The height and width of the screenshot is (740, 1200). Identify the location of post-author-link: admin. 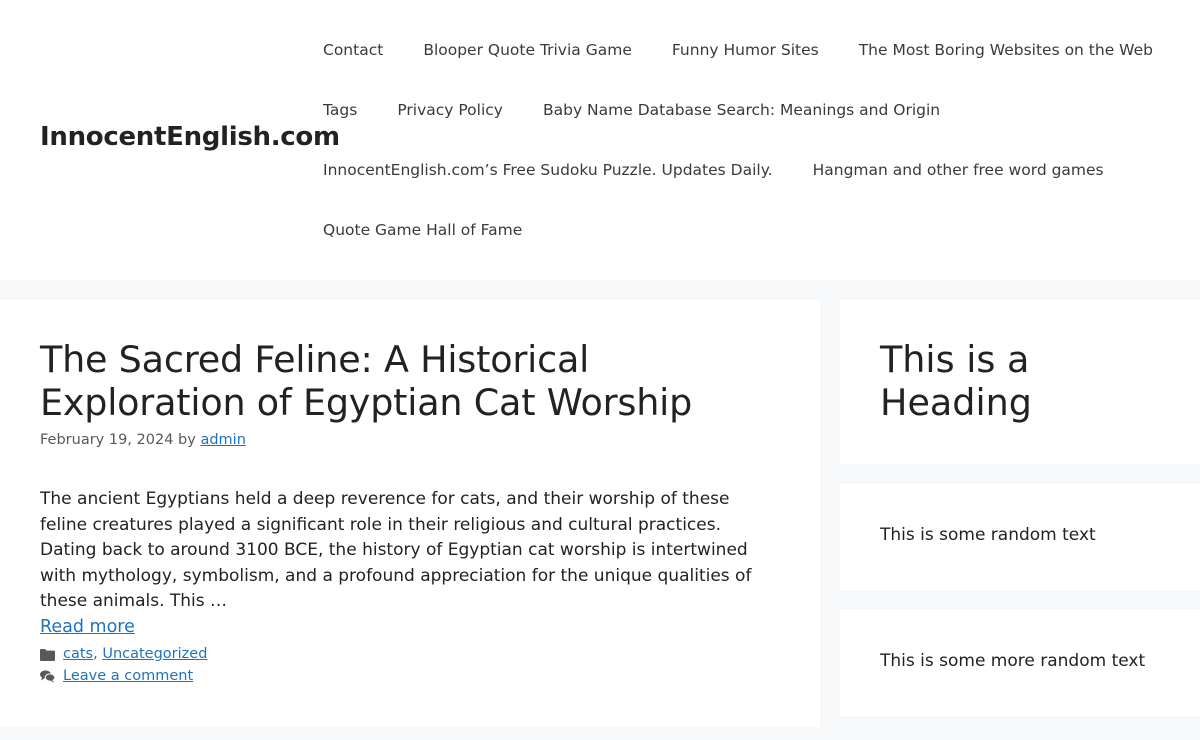
(222, 440).